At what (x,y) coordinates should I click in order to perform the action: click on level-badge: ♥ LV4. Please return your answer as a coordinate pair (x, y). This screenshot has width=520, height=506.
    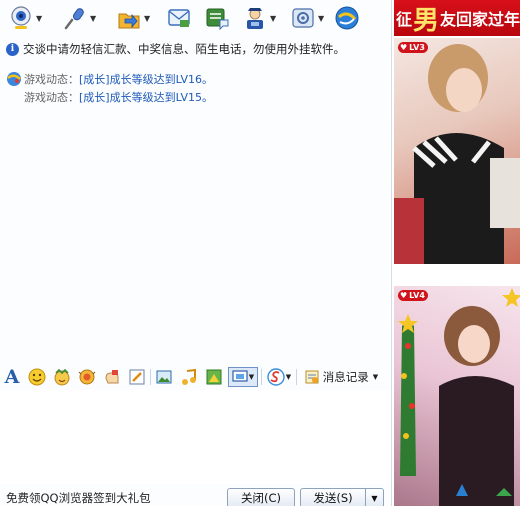
    Looking at the image, I should click on (413, 295).